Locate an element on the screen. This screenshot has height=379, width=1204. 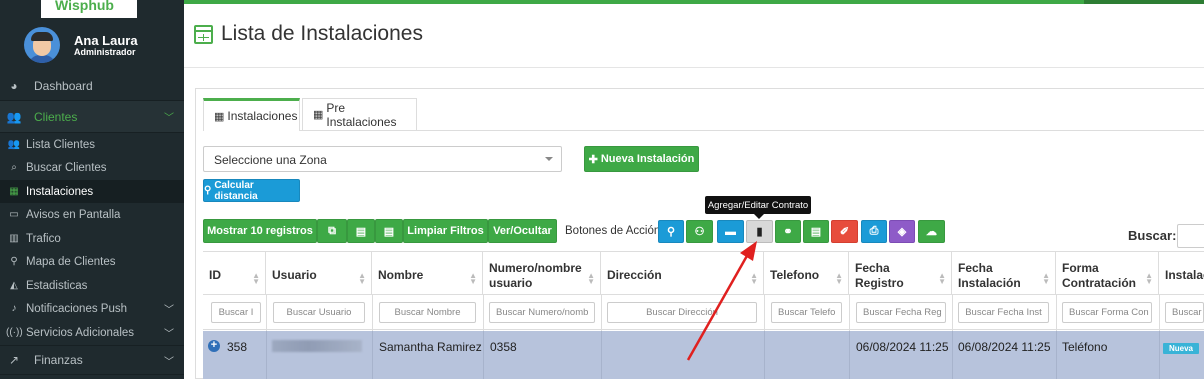
file-icon: ▮ is located at coordinates (759, 232).